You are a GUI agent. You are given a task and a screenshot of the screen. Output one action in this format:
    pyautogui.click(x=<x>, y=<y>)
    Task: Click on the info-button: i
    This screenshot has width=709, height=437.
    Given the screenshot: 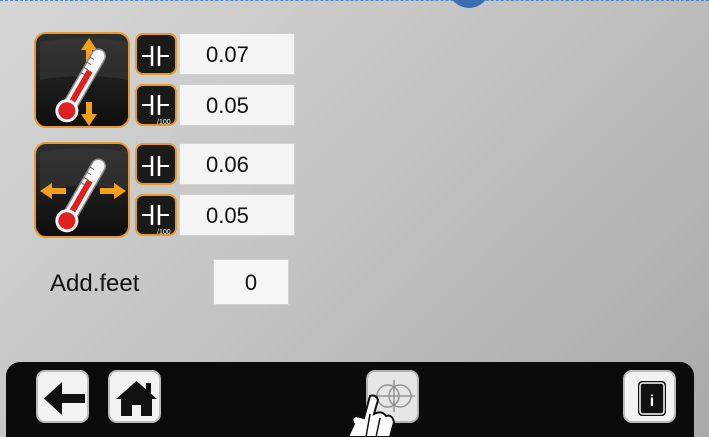 What is the action you would take?
    pyautogui.click(x=649, y=396)
    